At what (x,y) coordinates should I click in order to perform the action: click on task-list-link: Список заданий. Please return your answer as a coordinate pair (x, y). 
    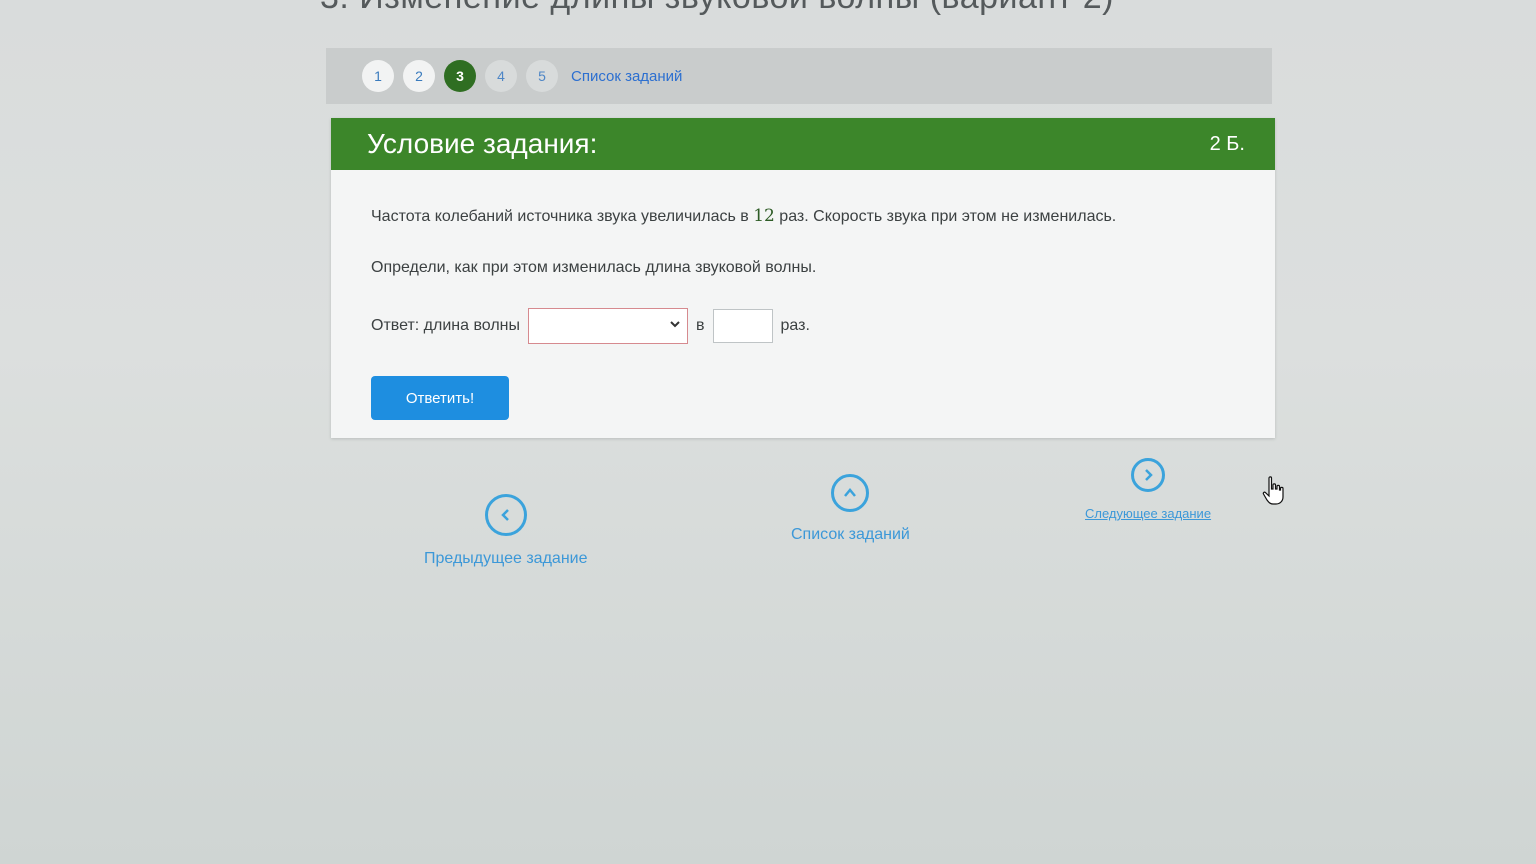
    Looking at the image, I should click on (626, 76).